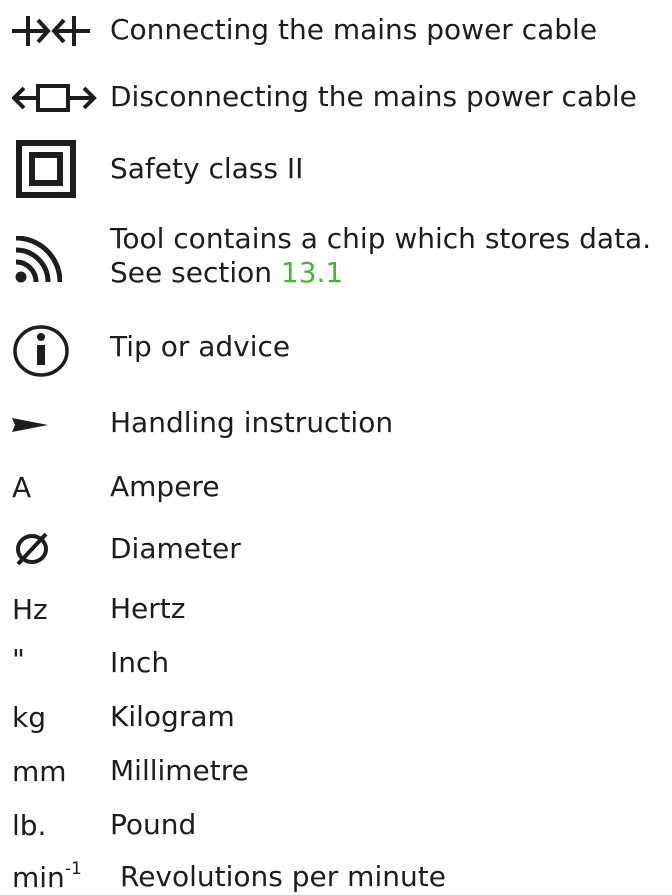 The height and width of the screenshot is (895, 672). Describe the element at coordinates (153, 824) in the screenshot. I see `legend-text: Pound` at that location.